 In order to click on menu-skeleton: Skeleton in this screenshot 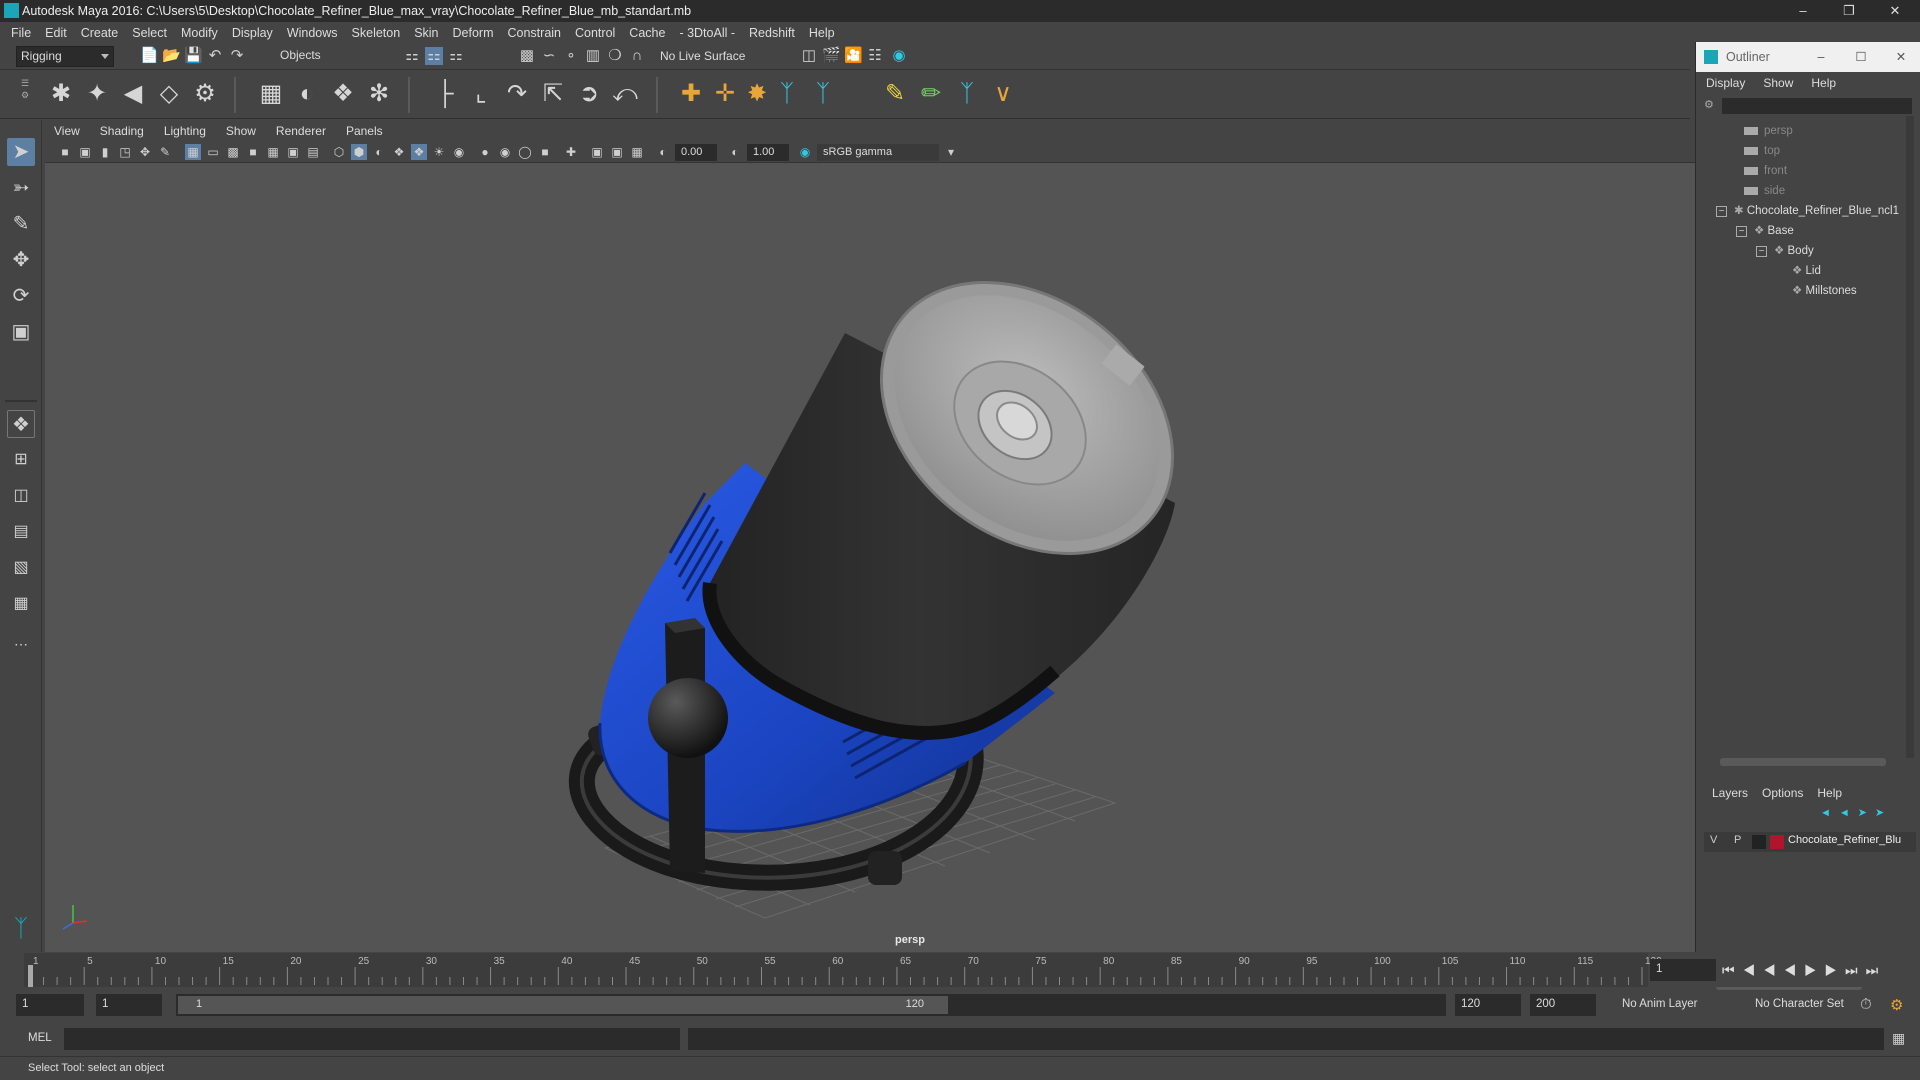, I will do `click(376, 33)`.